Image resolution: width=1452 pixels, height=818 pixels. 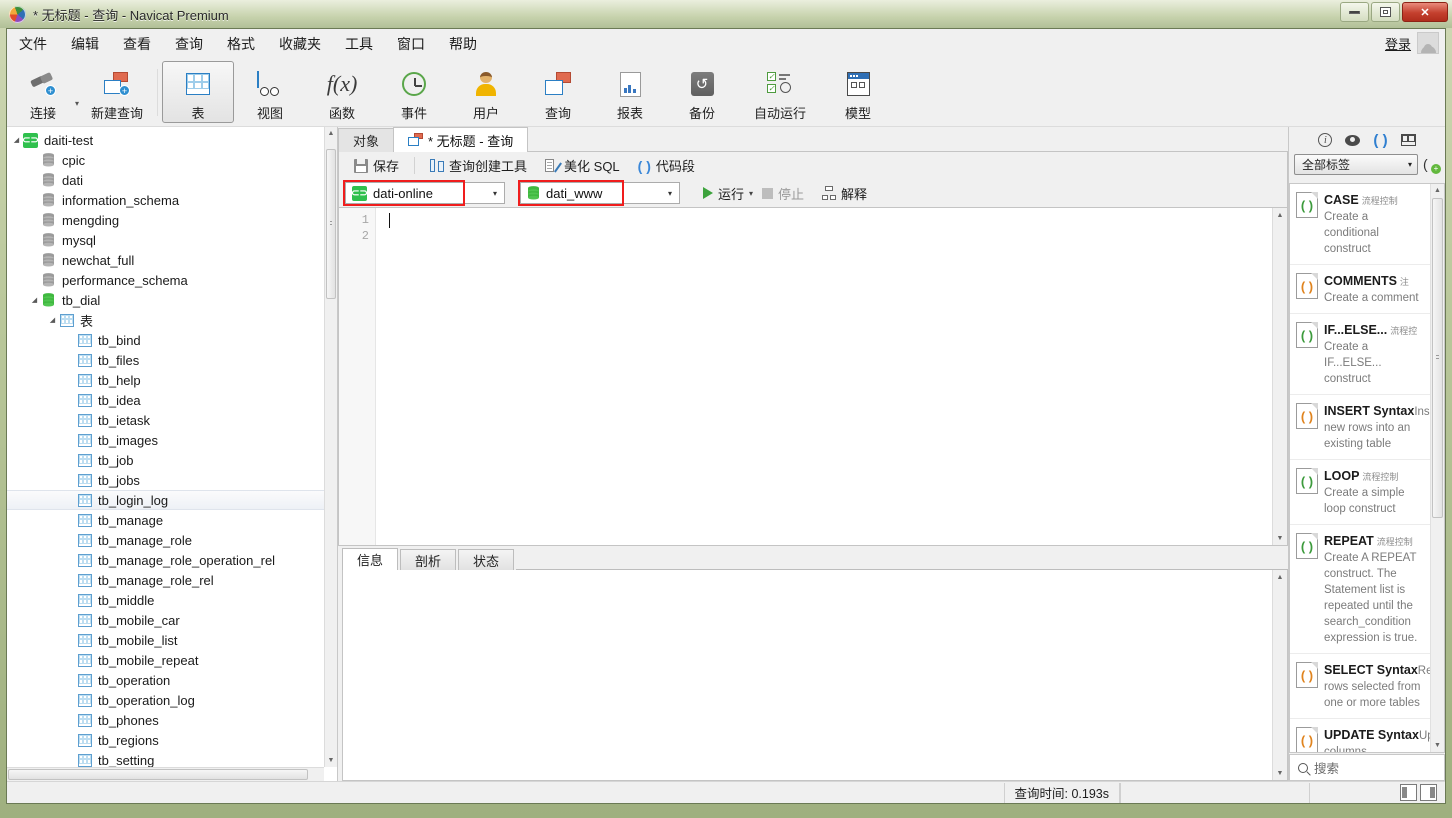 I want to click on tree-node: tb_setting, so click(x=165, y=758).